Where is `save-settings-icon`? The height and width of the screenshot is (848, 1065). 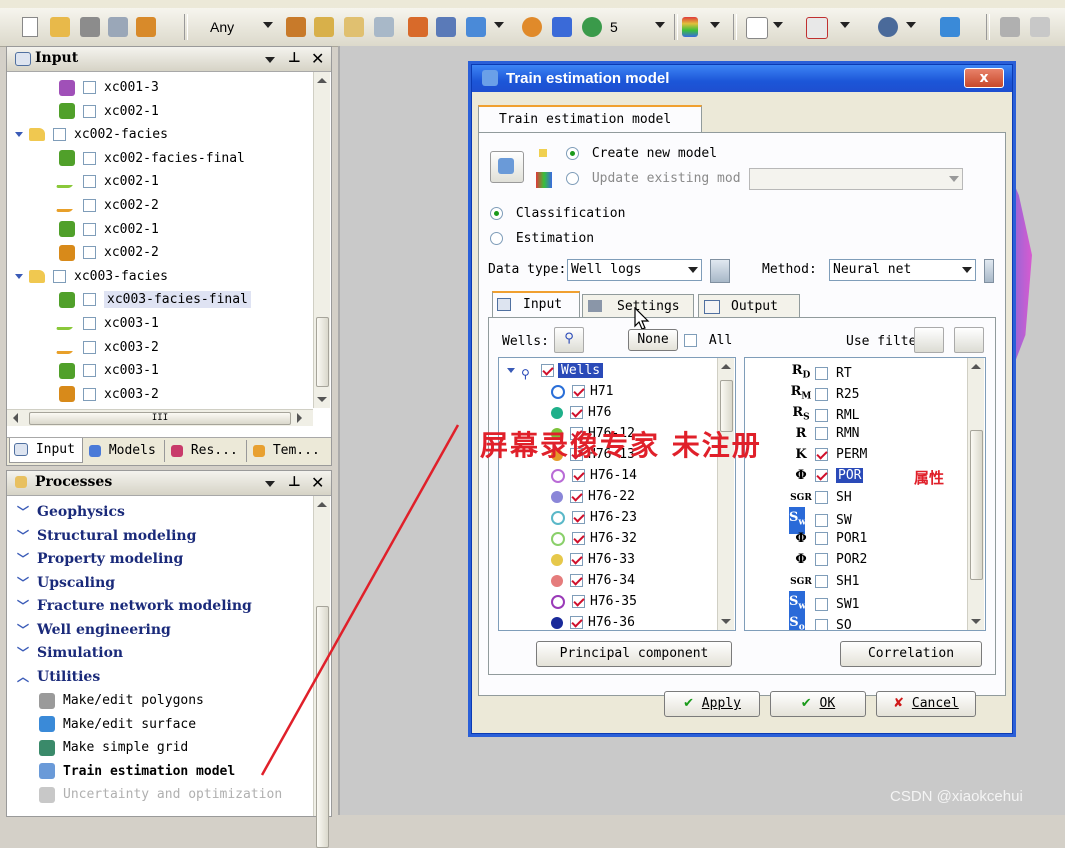 save-settings-icon is located at coordinates (90, 27).